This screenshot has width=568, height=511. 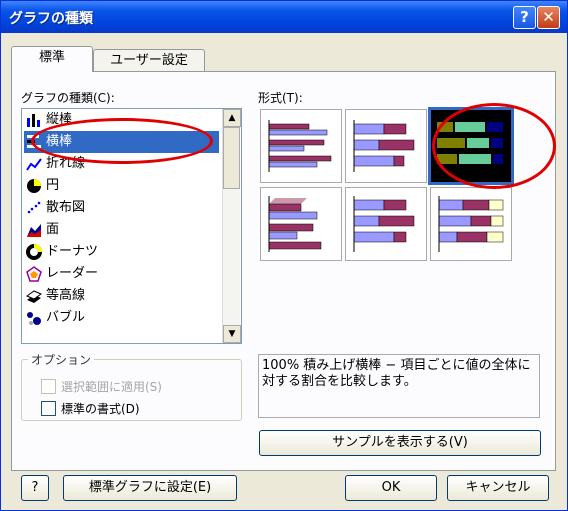 What do you see at coordinates (232, 118) in the screenshot?
I see `scroll-up-icon: ▲` at bounding box center [232, 118].